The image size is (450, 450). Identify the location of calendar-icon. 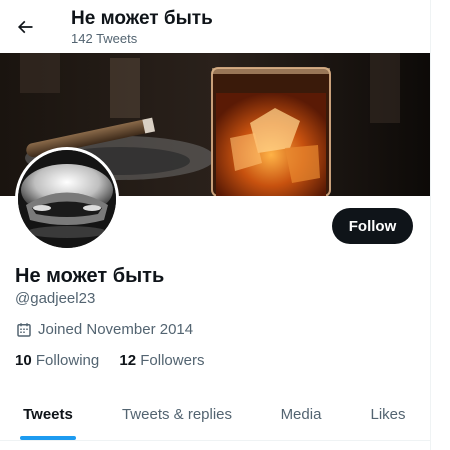
(24, 330).